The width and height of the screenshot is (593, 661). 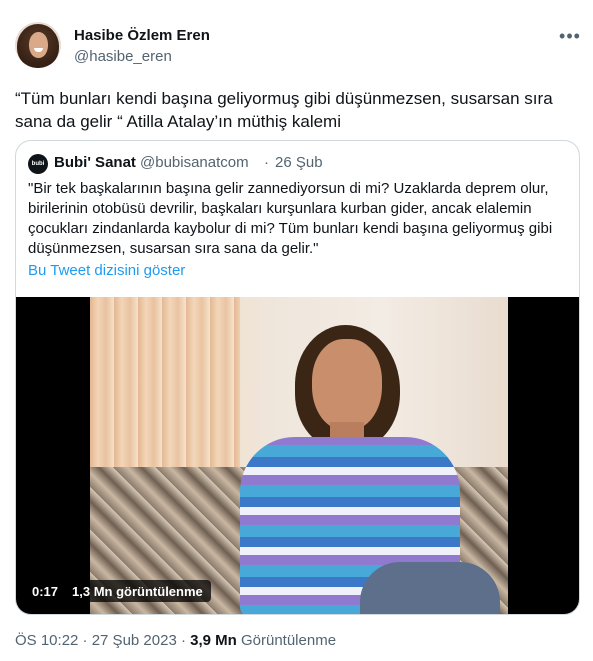 I want to click on show-thread-link: Bu Tweet dizisini göster, so click(x=106, y=270).